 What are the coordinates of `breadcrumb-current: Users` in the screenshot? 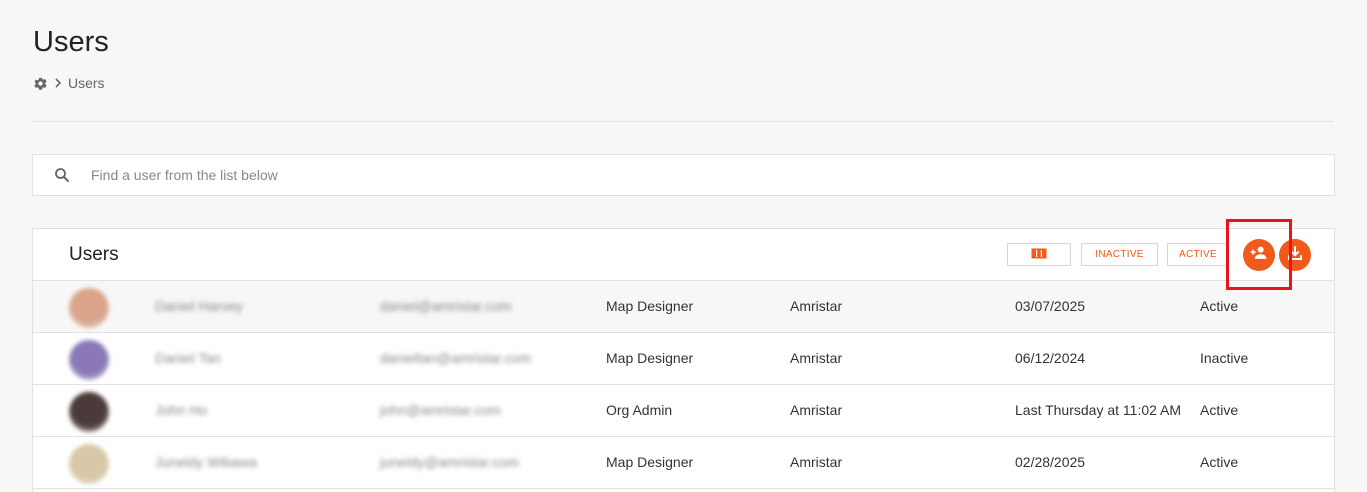 It's located at (86, 83).